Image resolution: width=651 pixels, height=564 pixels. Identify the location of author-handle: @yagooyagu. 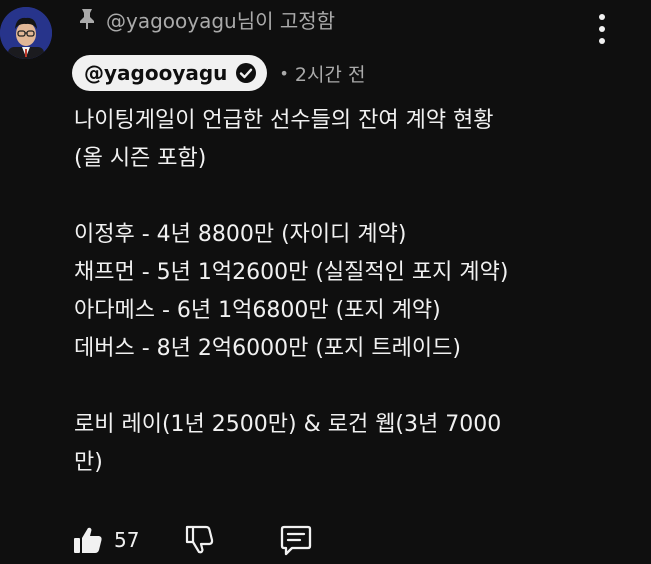
(156, 73).